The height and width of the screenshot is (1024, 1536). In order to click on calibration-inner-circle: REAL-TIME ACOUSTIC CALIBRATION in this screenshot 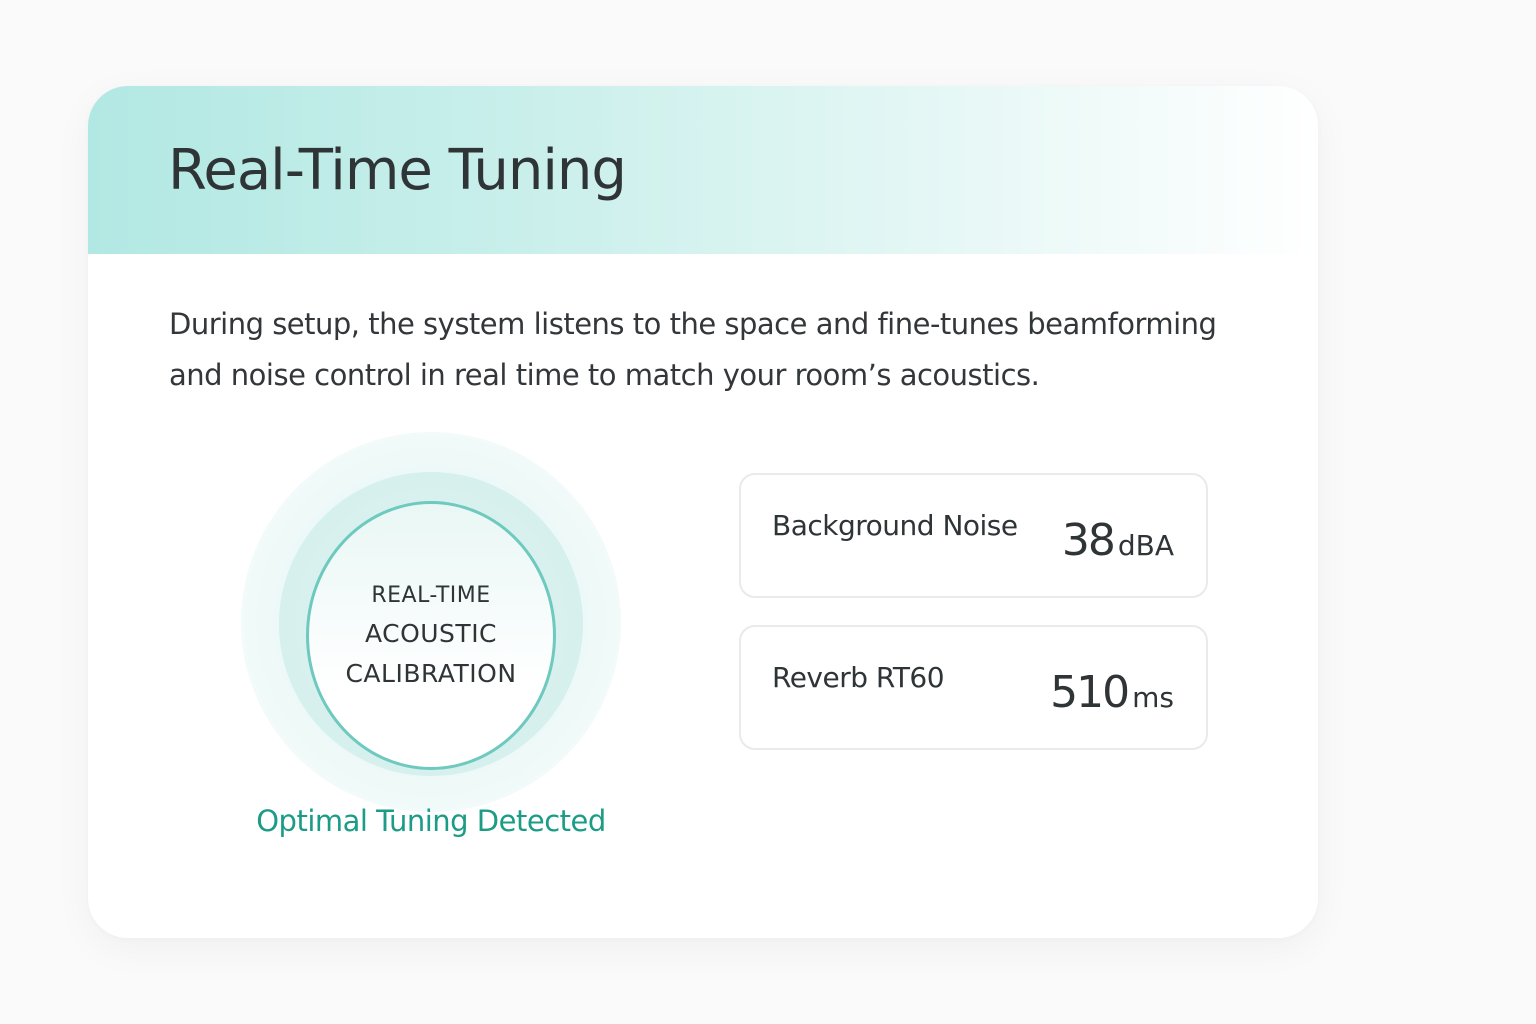, I will do `click(431, 635)`.